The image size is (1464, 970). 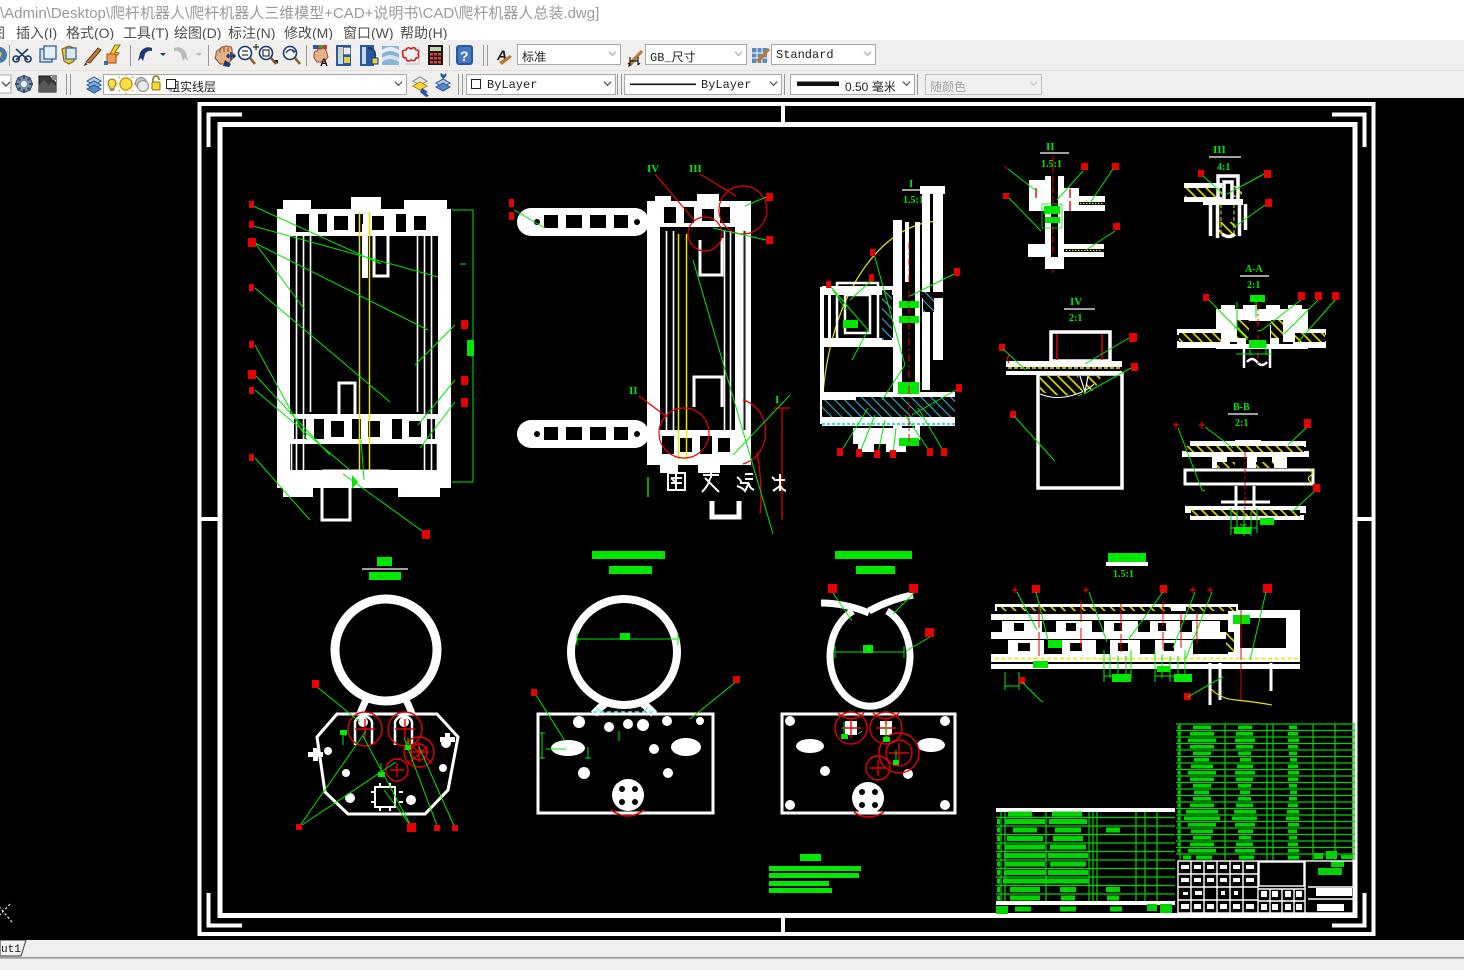 I want to click on svg-text: A-A, so click(x=1254, y=269).